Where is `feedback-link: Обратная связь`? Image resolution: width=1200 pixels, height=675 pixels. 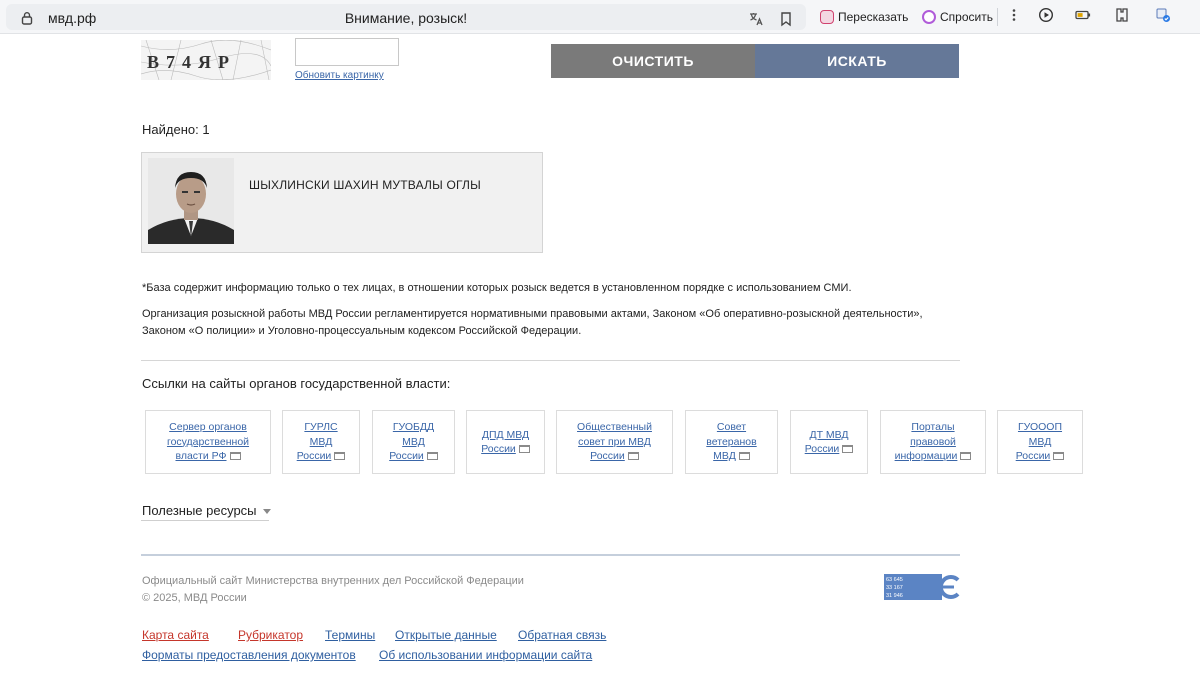
feedback-link: Обратная связь is located at coordinates (562, 635).